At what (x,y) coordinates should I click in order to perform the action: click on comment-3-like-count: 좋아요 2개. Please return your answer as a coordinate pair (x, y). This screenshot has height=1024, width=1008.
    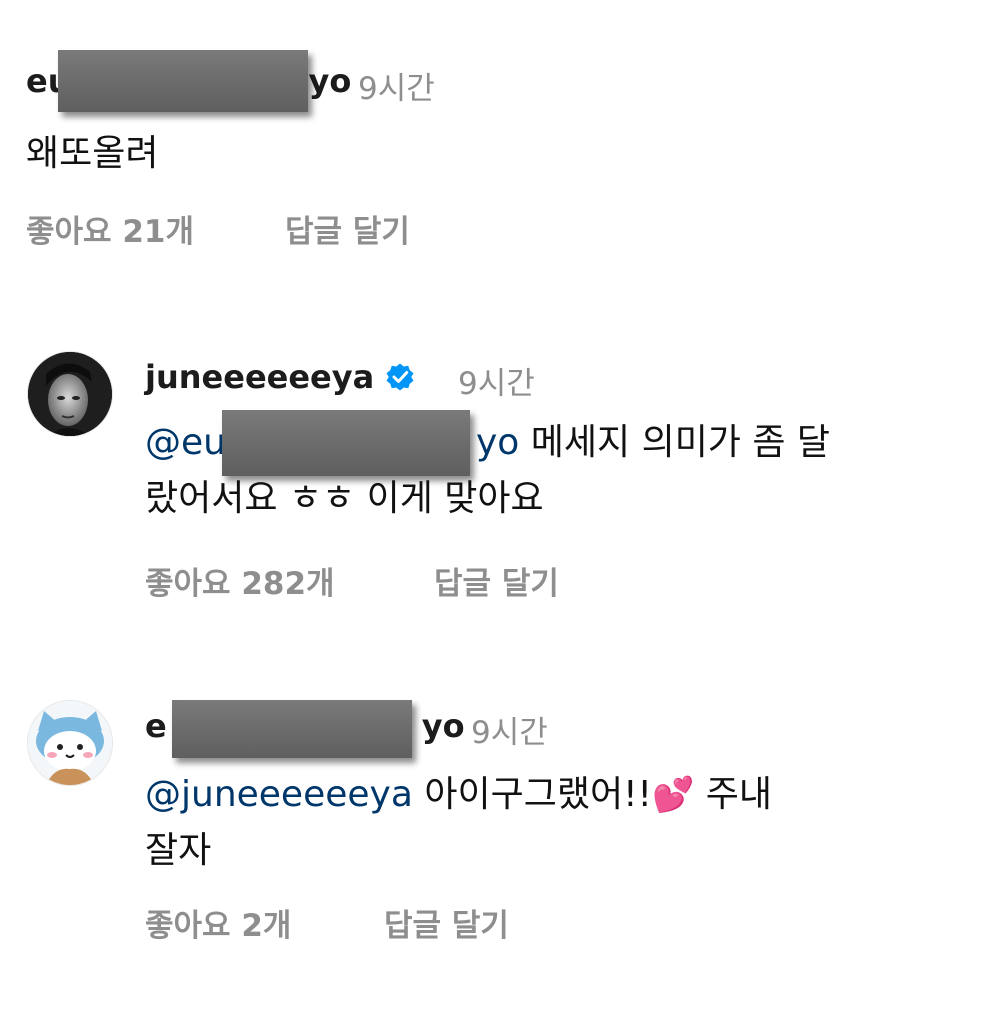
    Looking at the image, I should click on (218, 922).